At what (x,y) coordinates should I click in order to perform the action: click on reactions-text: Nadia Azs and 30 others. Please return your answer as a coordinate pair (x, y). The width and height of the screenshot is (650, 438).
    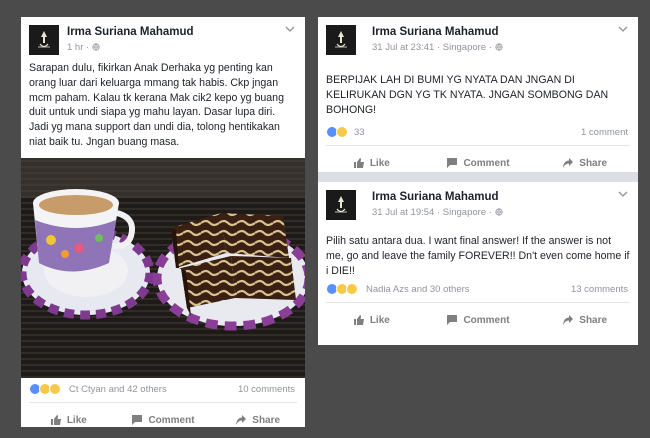
    Looking at the image, I should click on (418, 289).